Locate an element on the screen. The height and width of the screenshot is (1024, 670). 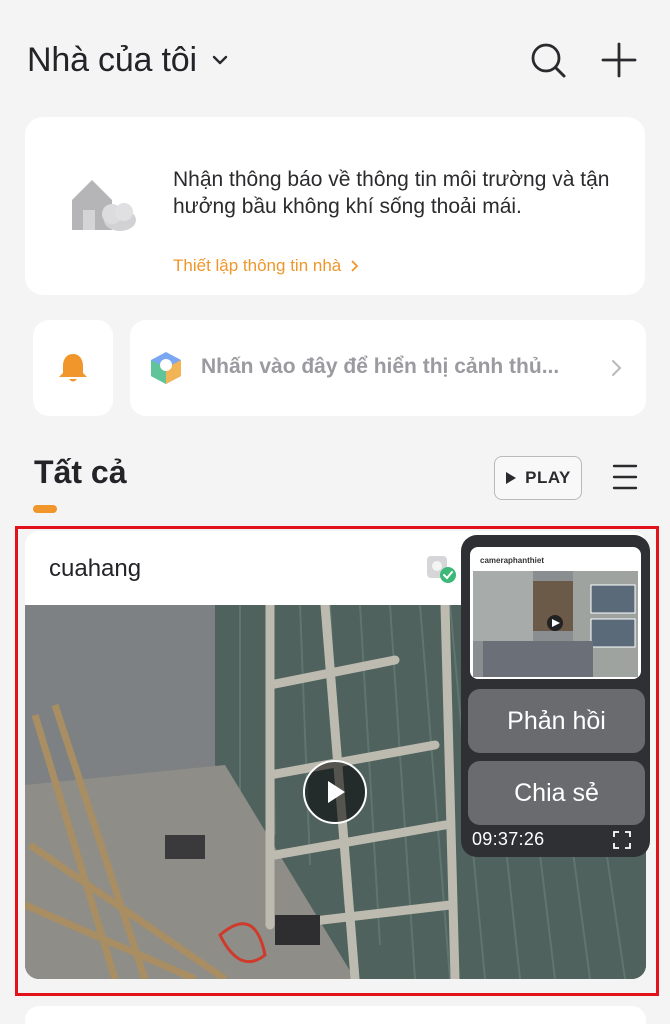
tab-active-indicator is located at coordinates (45, 509).